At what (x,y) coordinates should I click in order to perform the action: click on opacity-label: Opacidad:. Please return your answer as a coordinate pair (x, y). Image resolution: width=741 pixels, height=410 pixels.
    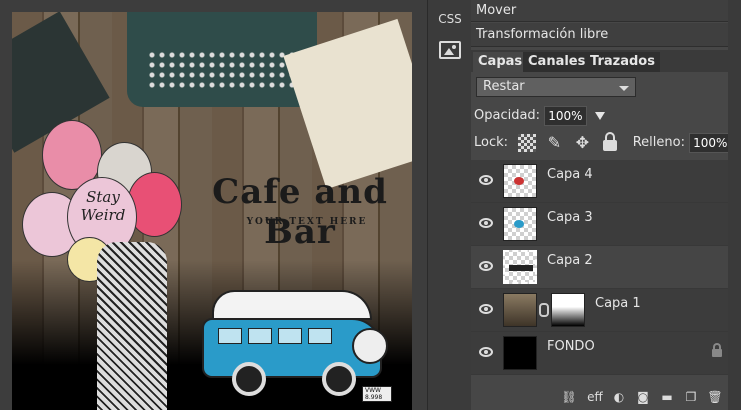
    Looking at the image, I should click on (507, 115).